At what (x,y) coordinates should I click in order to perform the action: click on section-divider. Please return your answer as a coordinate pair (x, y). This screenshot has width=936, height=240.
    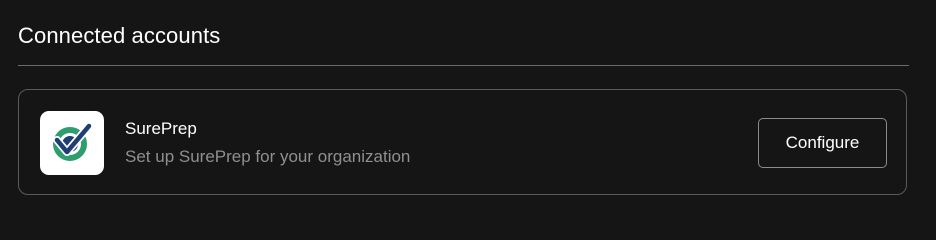
    Looking at the image, I should click on (463, 65).